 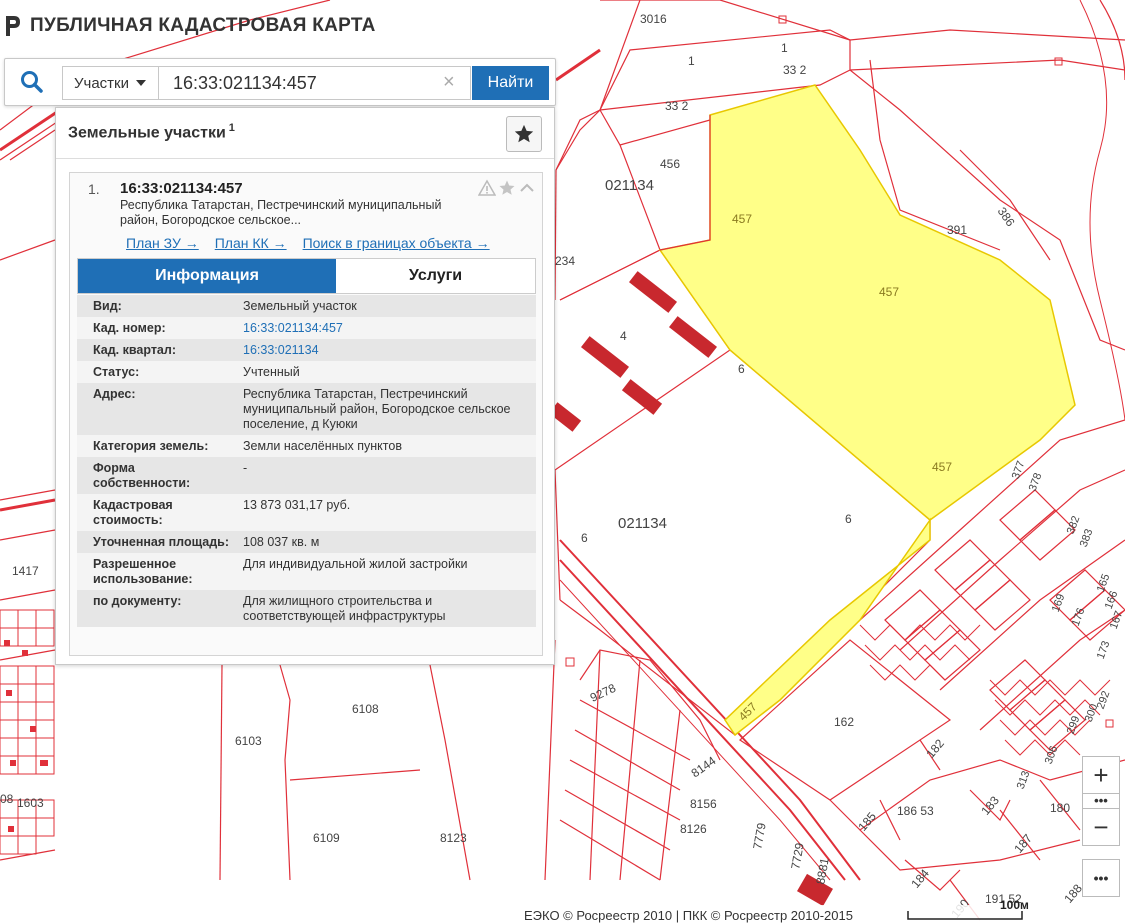 I want to click on map-label-6109: 6109, so click(x=326, y=838).